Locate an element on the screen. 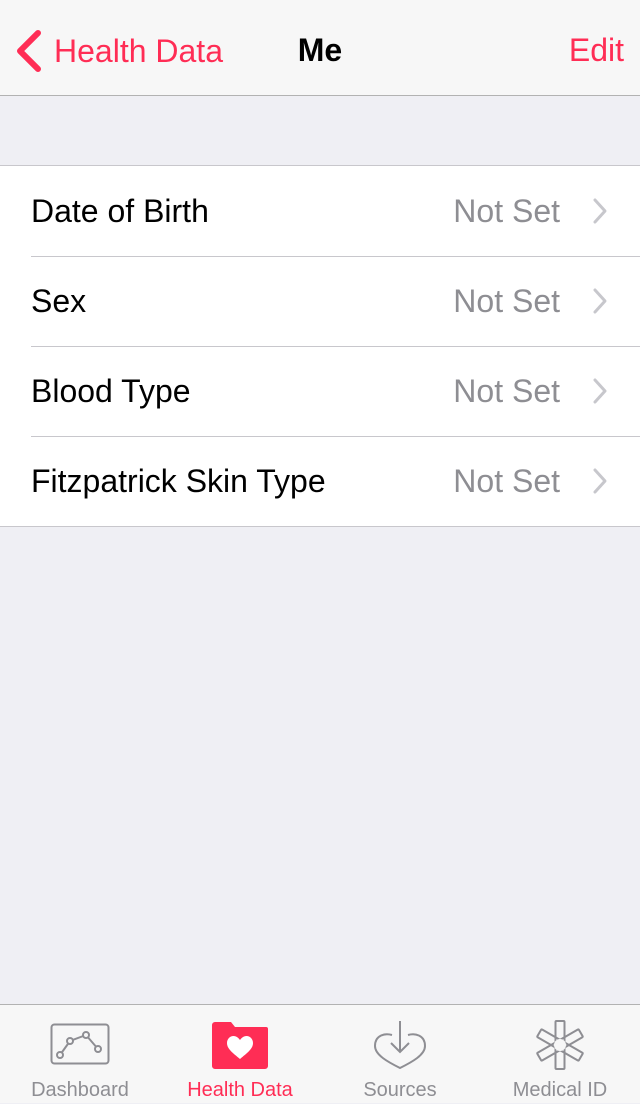 This screenshot has width=640, height=1104. tab-bar: Dashboard Health Data Sources Medical ID is located at coordinates (320, 1053).